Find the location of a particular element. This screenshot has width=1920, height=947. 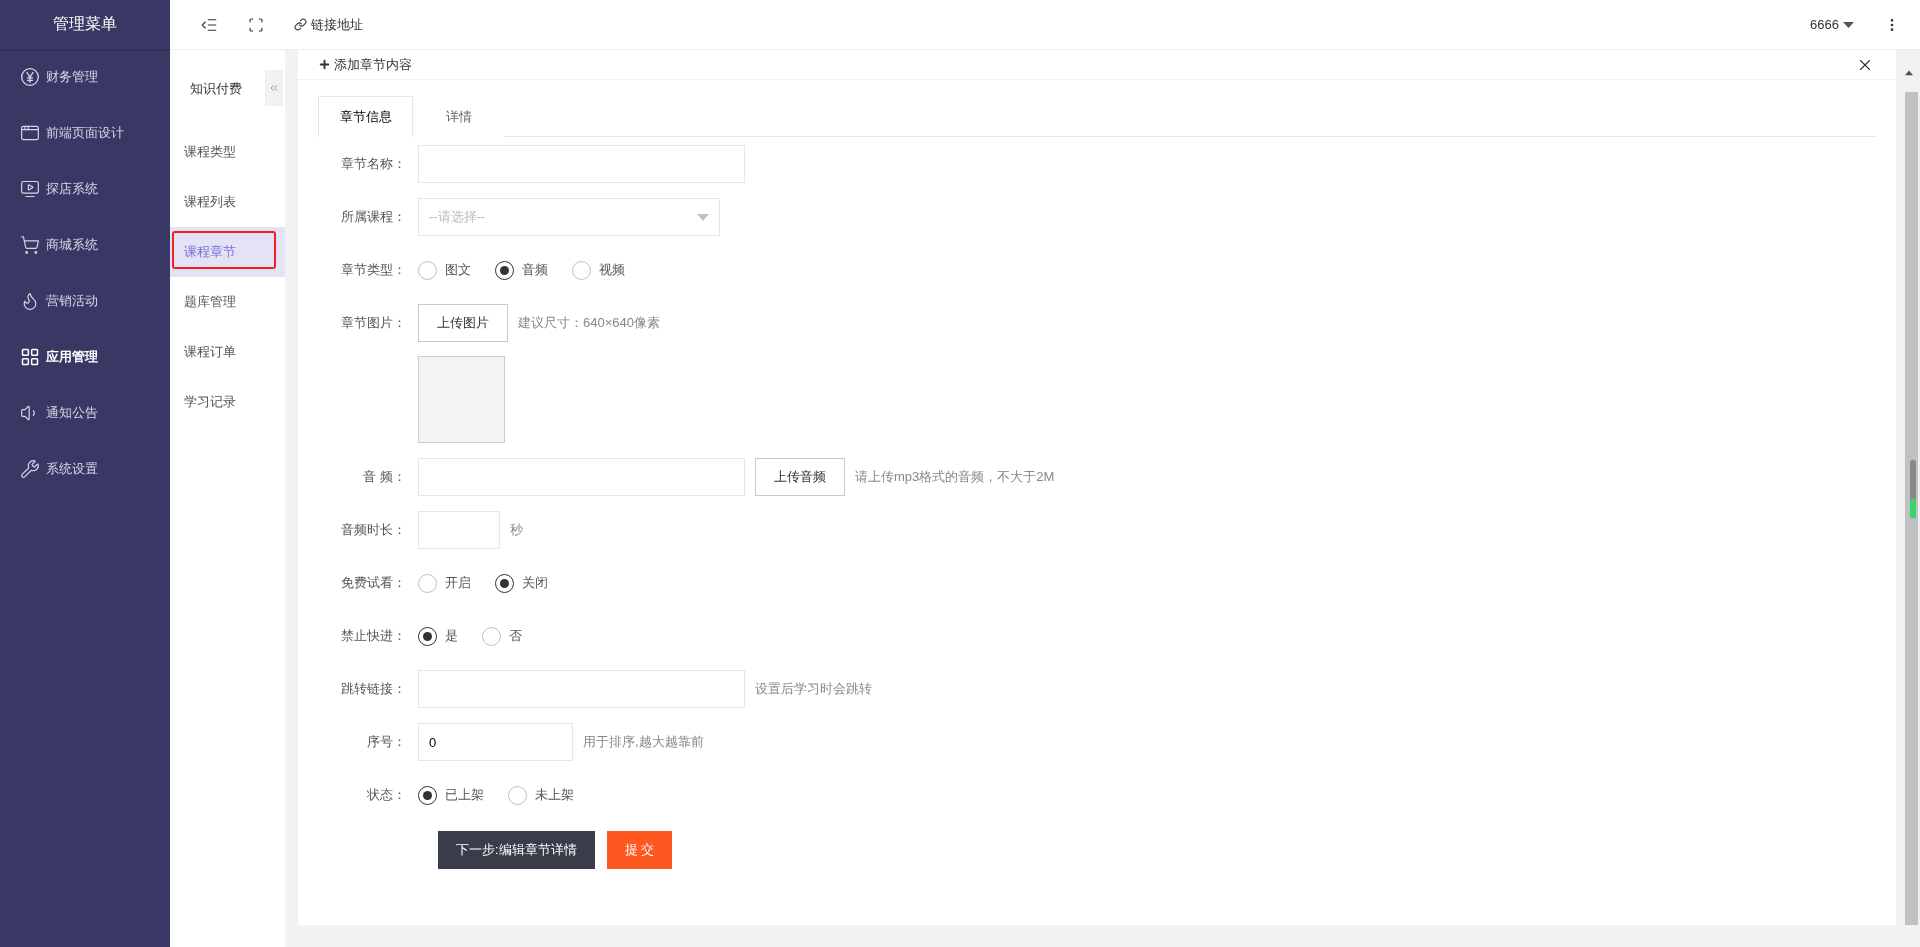

subnav-item: 课程订单 is located at coordinates (227, 352).